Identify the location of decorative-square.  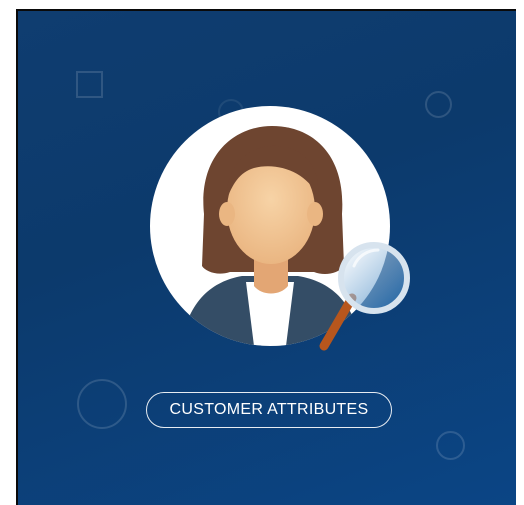
(89, 84).